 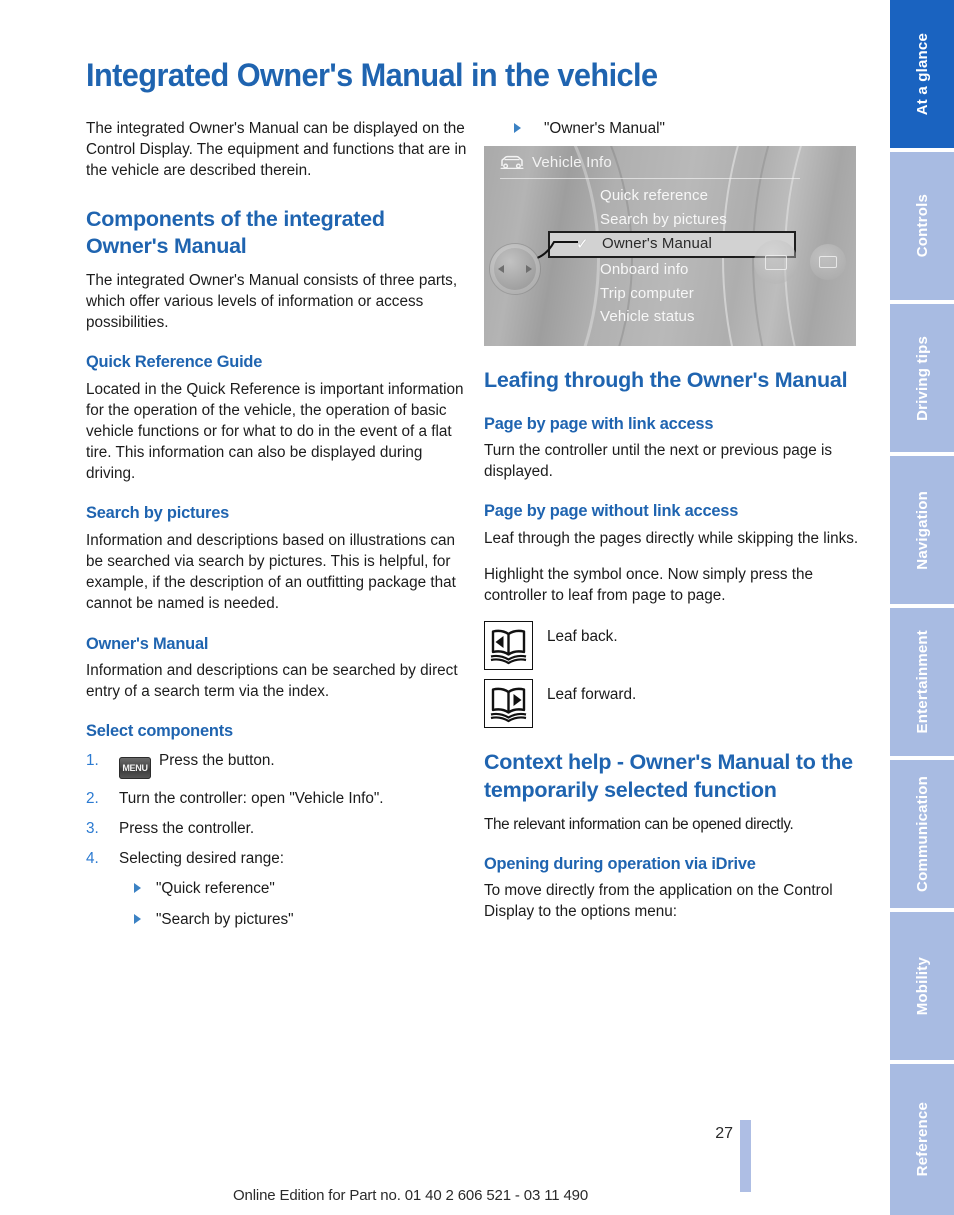 I want to click on sidebar-tab-mobility: Mobility, so click(x=922, y=986).